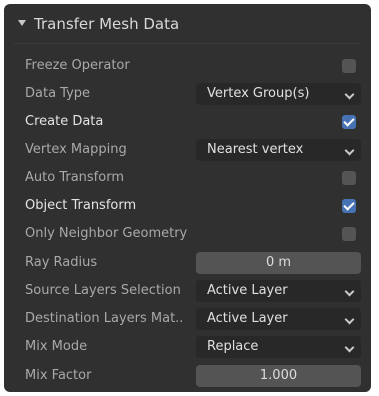 Image resolution: width=379 pixels, height=396 pixels. What do you see at coordinates (58, 375) in the screenshot?
I see `mix-factor-label: Mix Factor` at bounding box center [58, 375].